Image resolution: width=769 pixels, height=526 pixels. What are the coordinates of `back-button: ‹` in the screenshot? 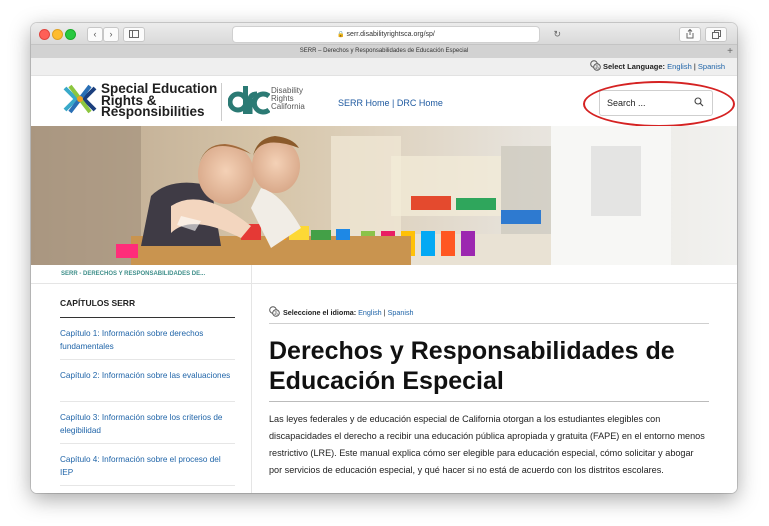 It's located at (95, 34).